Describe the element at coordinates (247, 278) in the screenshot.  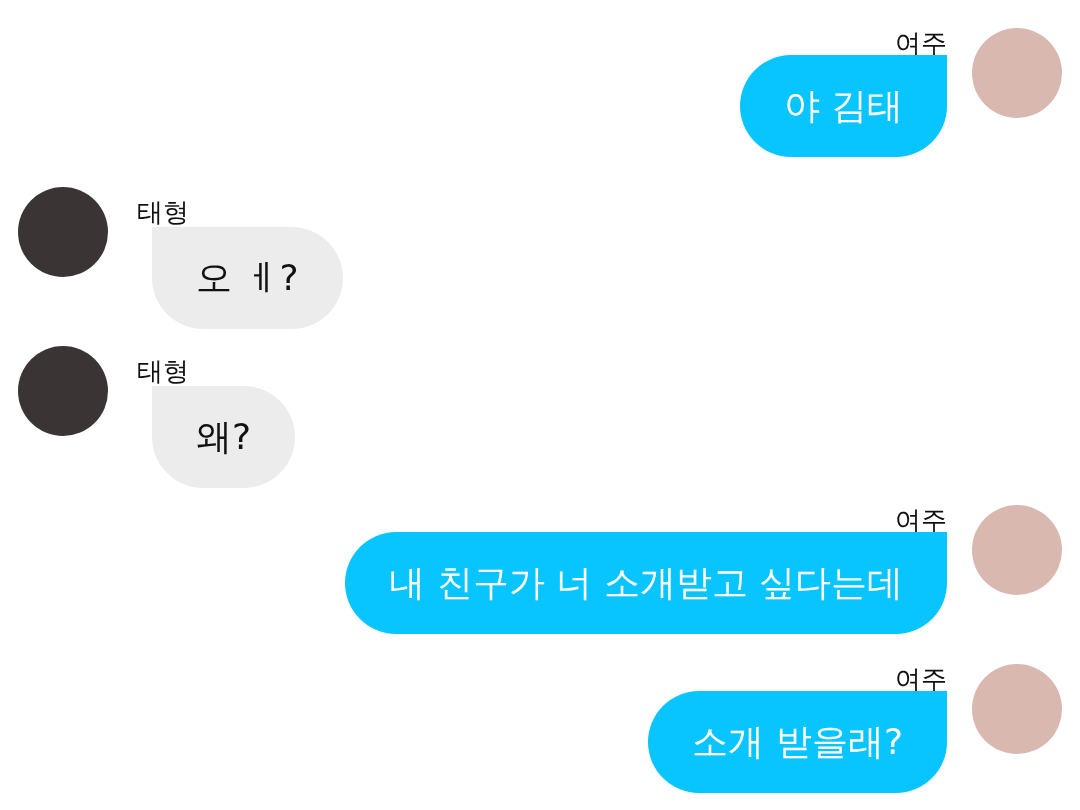
I see `message-bubble: 오 ㅔ?` at that location.